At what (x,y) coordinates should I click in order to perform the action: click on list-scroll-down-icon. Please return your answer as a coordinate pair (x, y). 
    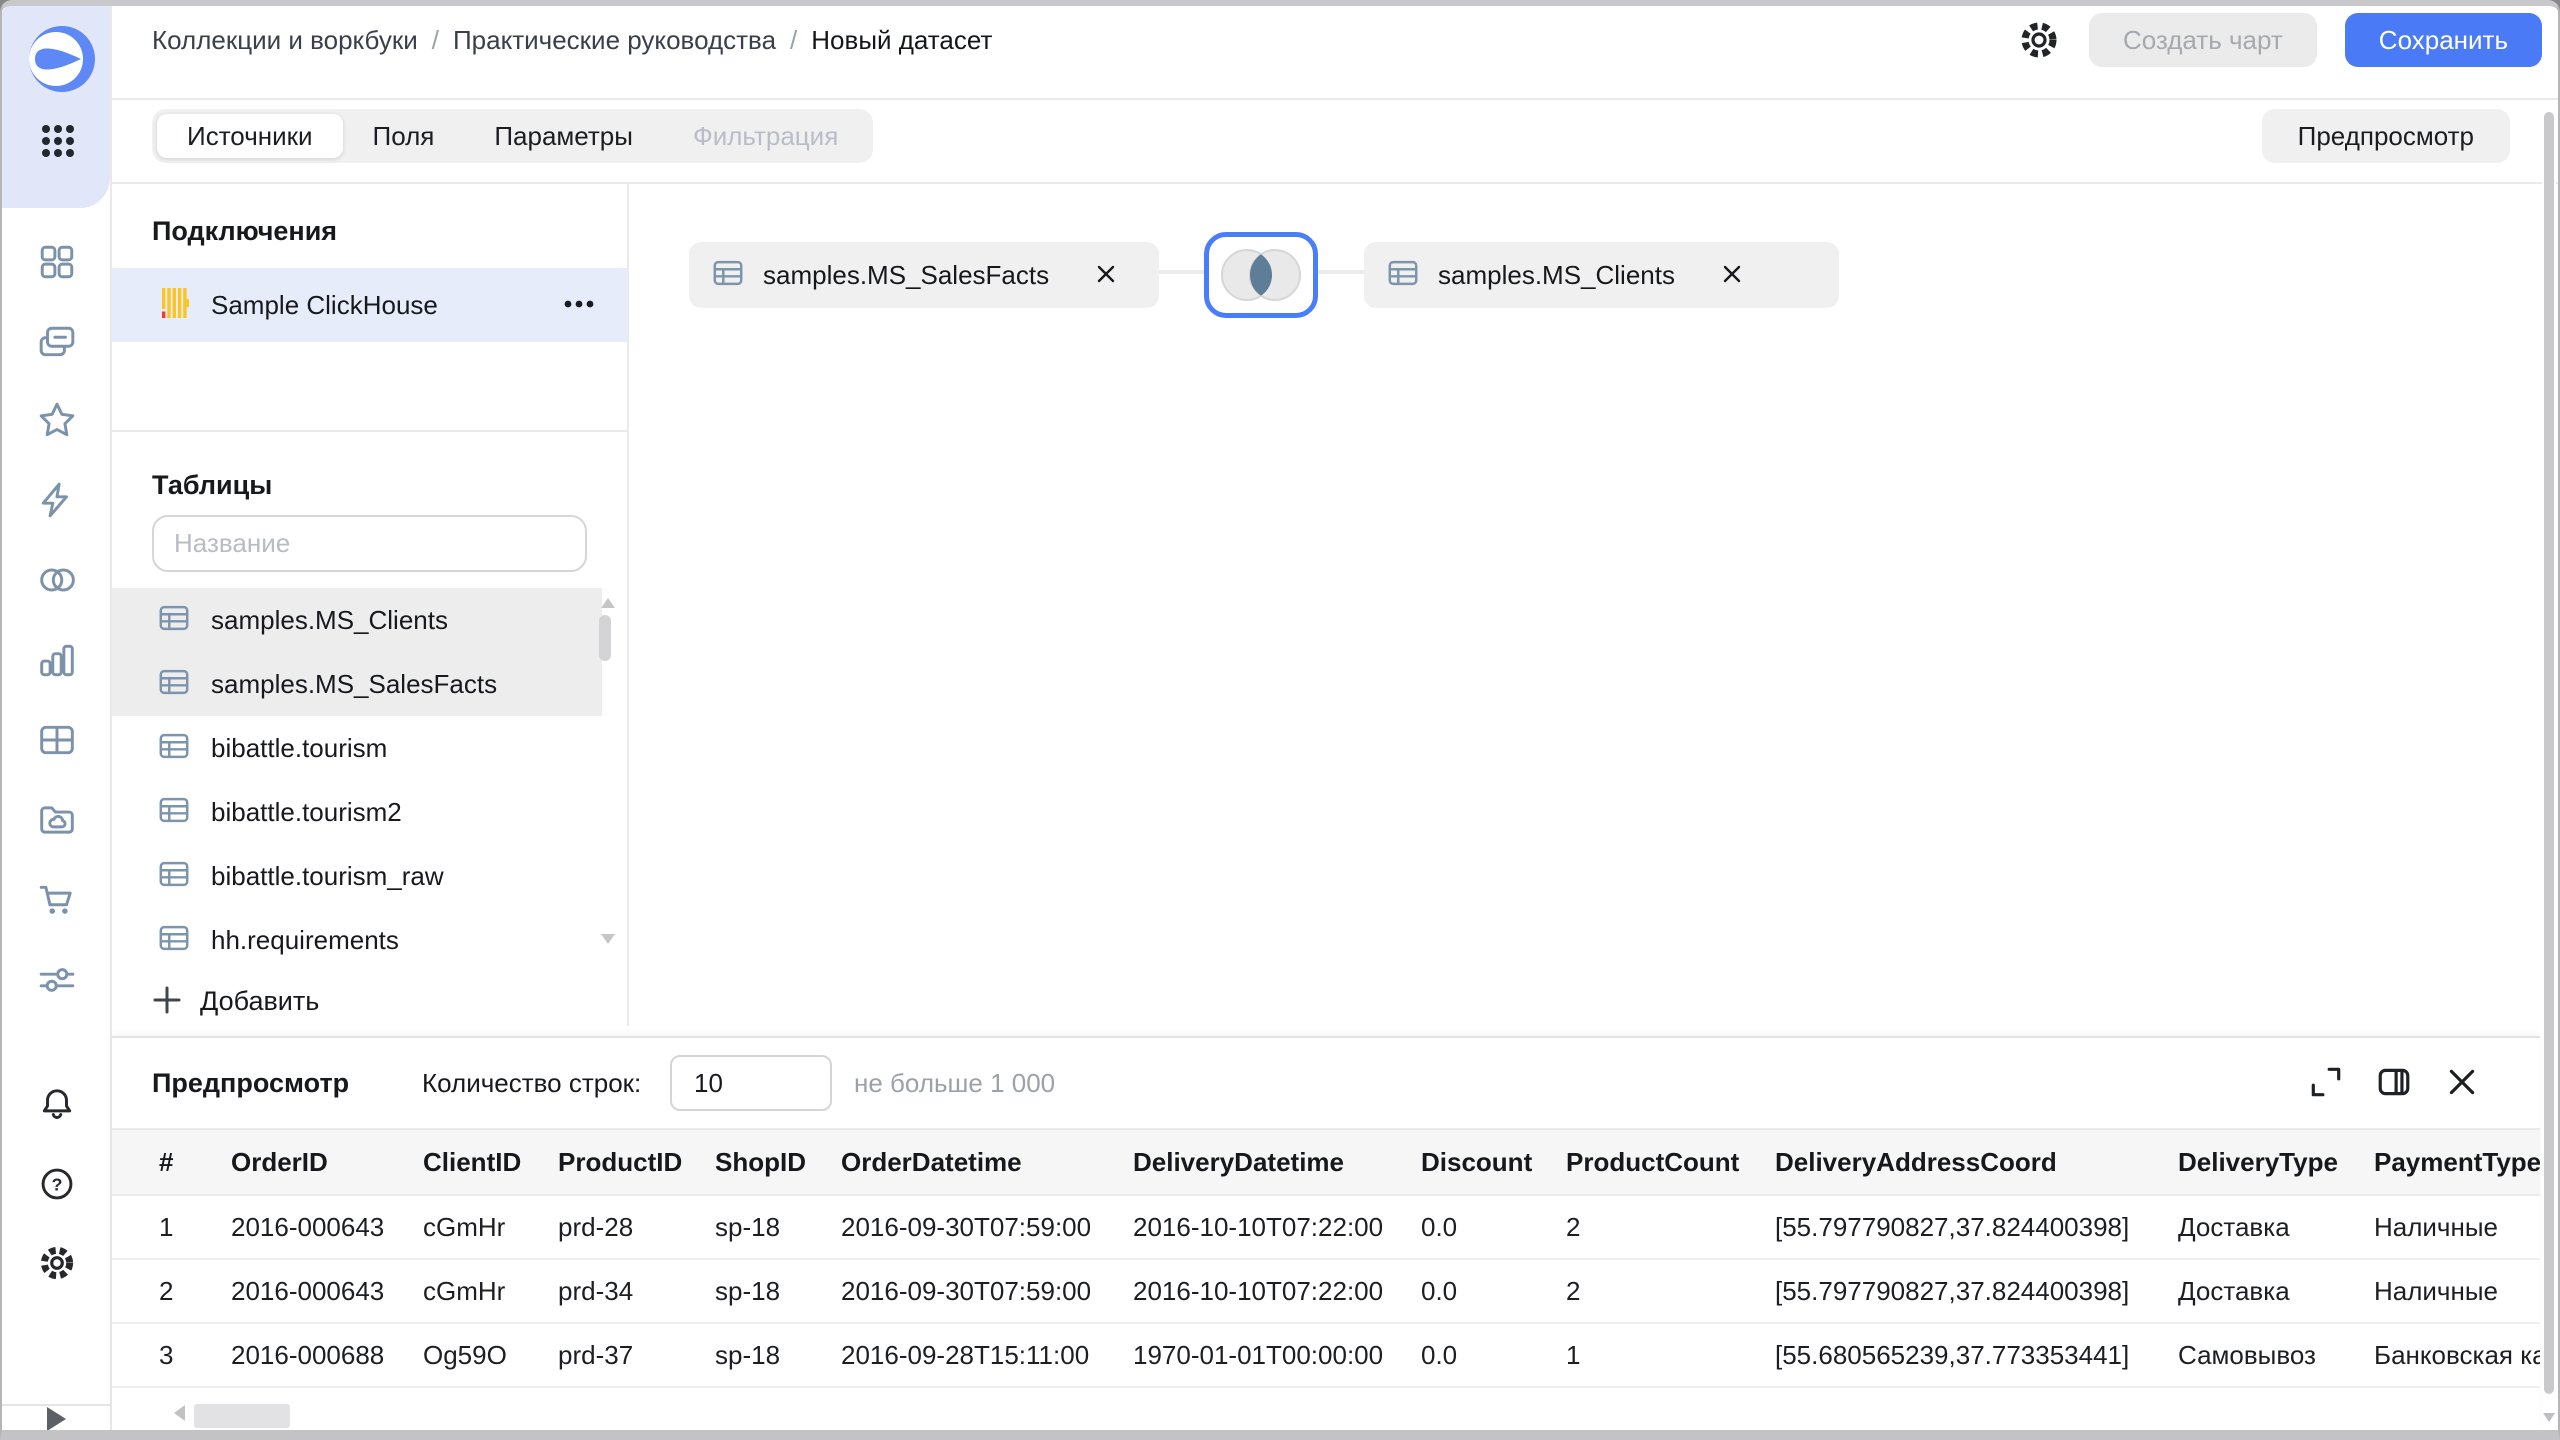
    Looking at the image, I should click on (608, 939).